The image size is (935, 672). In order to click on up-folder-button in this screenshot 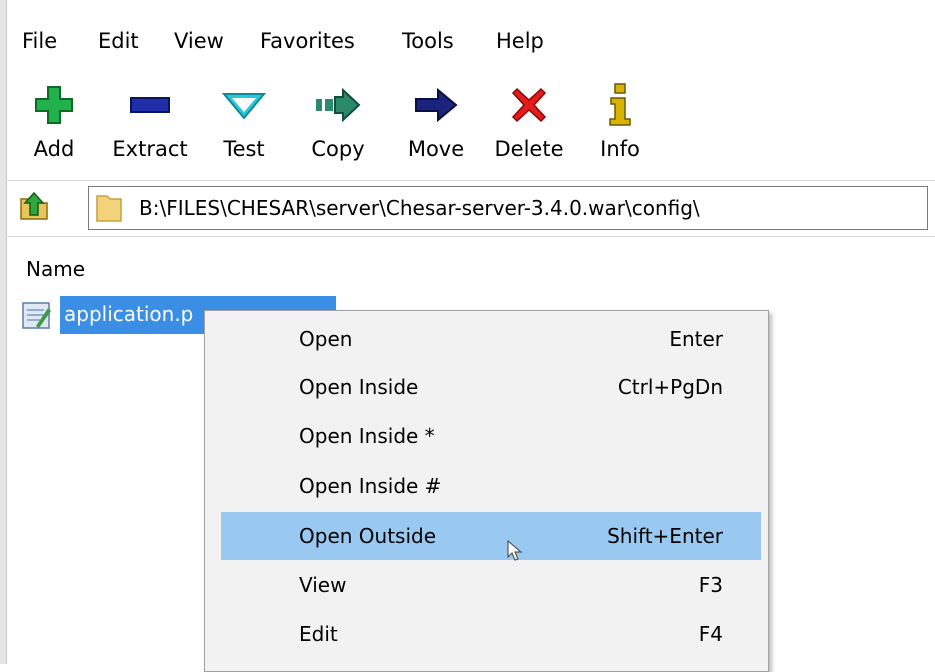, I will do `click(34, 208)`.